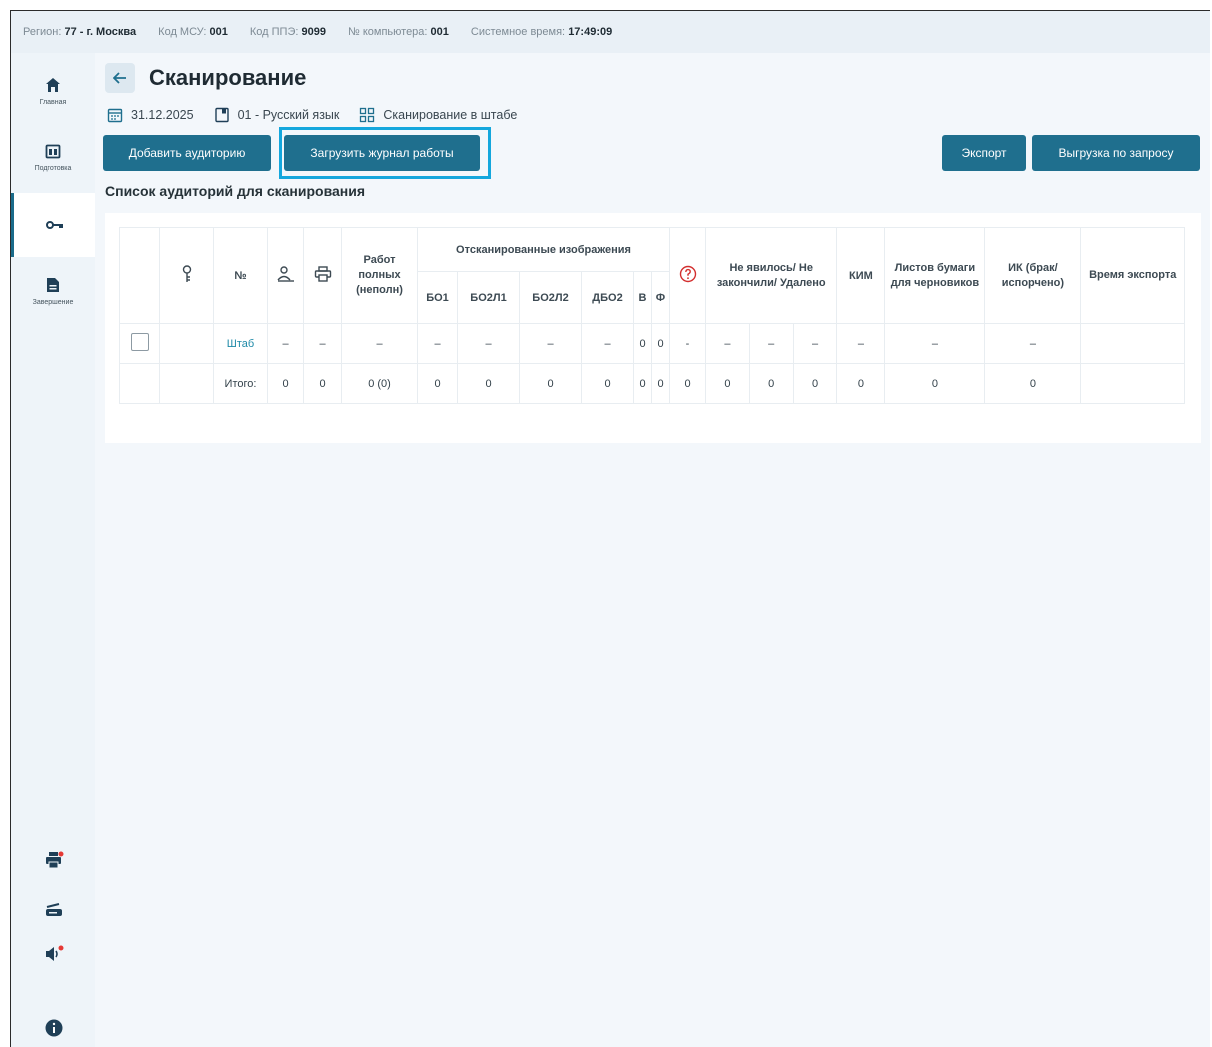 This screenshot has width=1212, height=1047. What do you see at coordinates (54, 910) in the screenshot?
I see `scanner-icon` at bounding box center [54, 910].